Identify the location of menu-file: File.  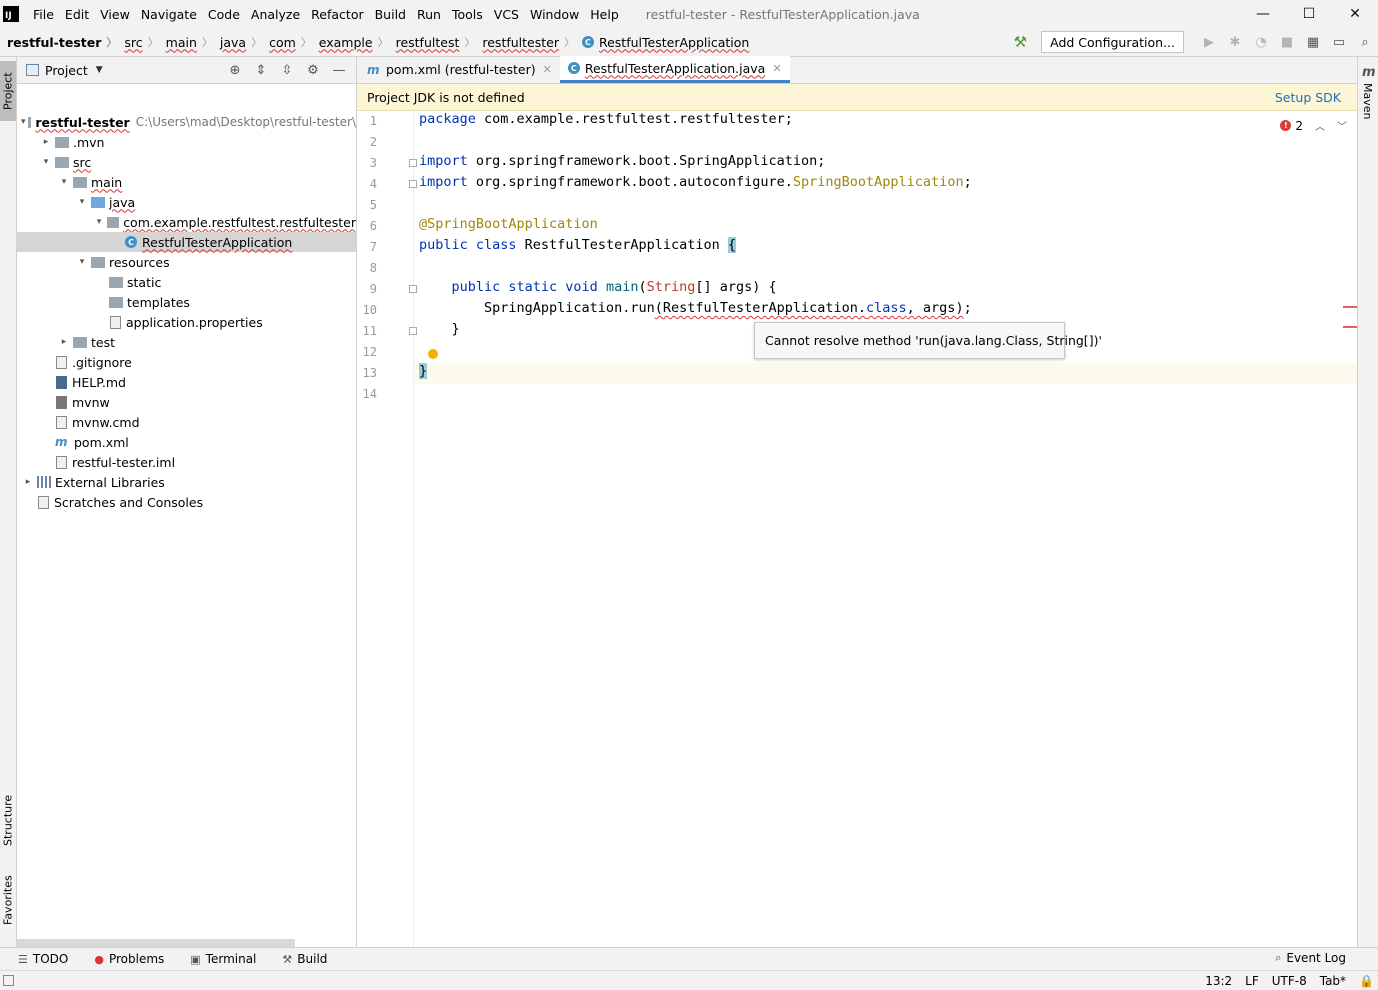
(43, 14).